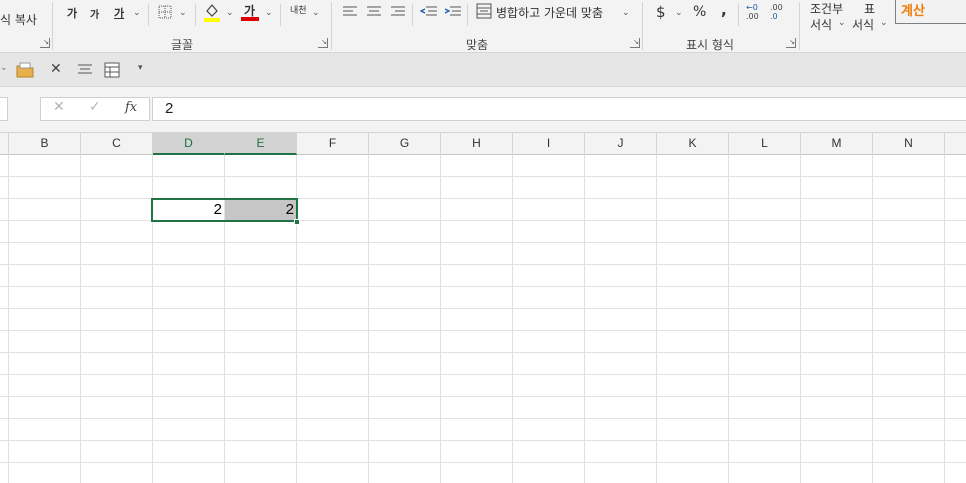 The height and width of the screenshot is (483, 966). Describe the element at coordinates (72, 13) in the screenshot. I see `grow-font-button: 가` at that location.